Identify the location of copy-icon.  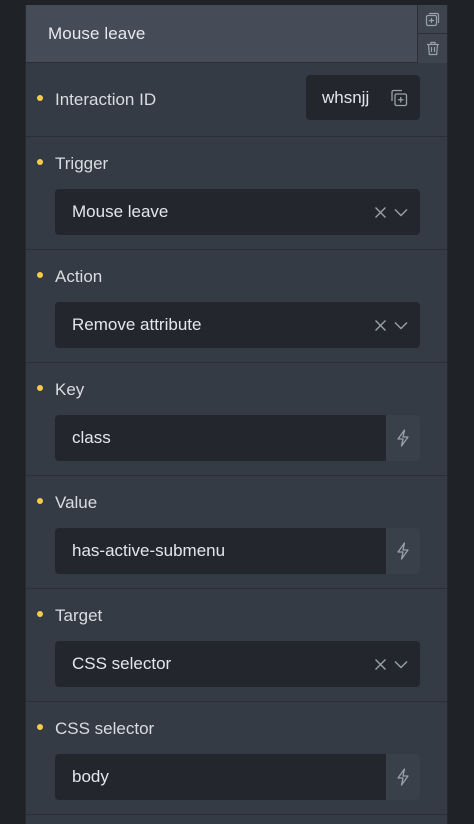
(399, 98).